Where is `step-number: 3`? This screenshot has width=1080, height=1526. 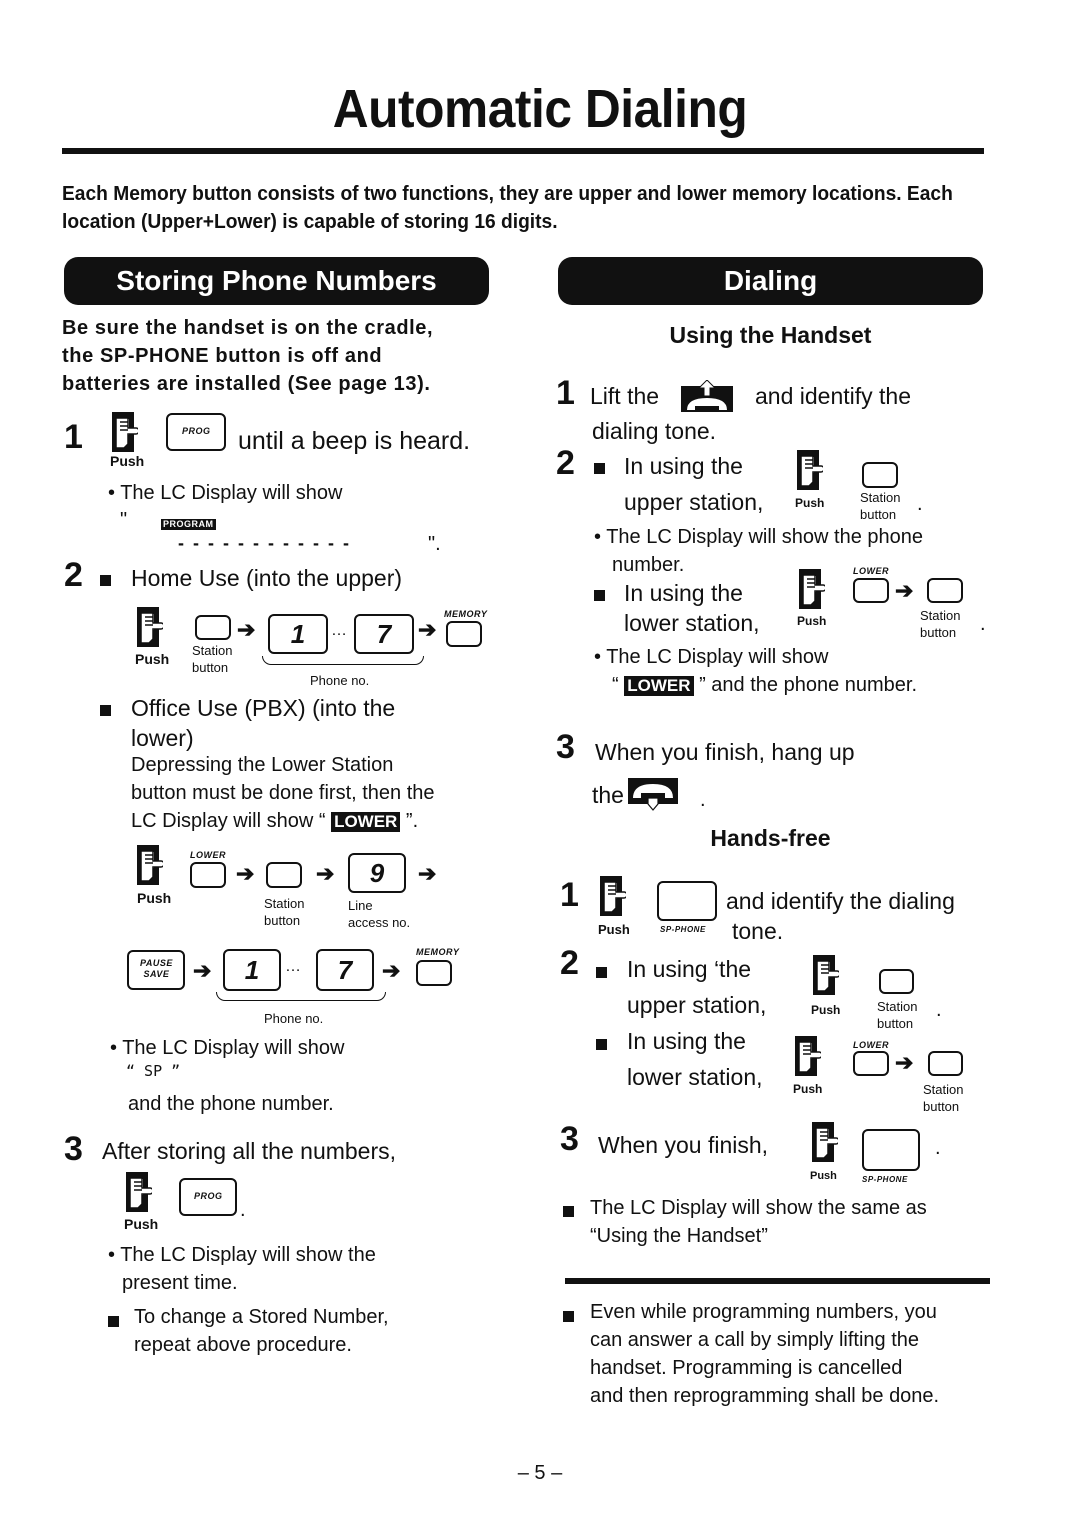 step-number: 3 is located at coordinates (569, 1139).